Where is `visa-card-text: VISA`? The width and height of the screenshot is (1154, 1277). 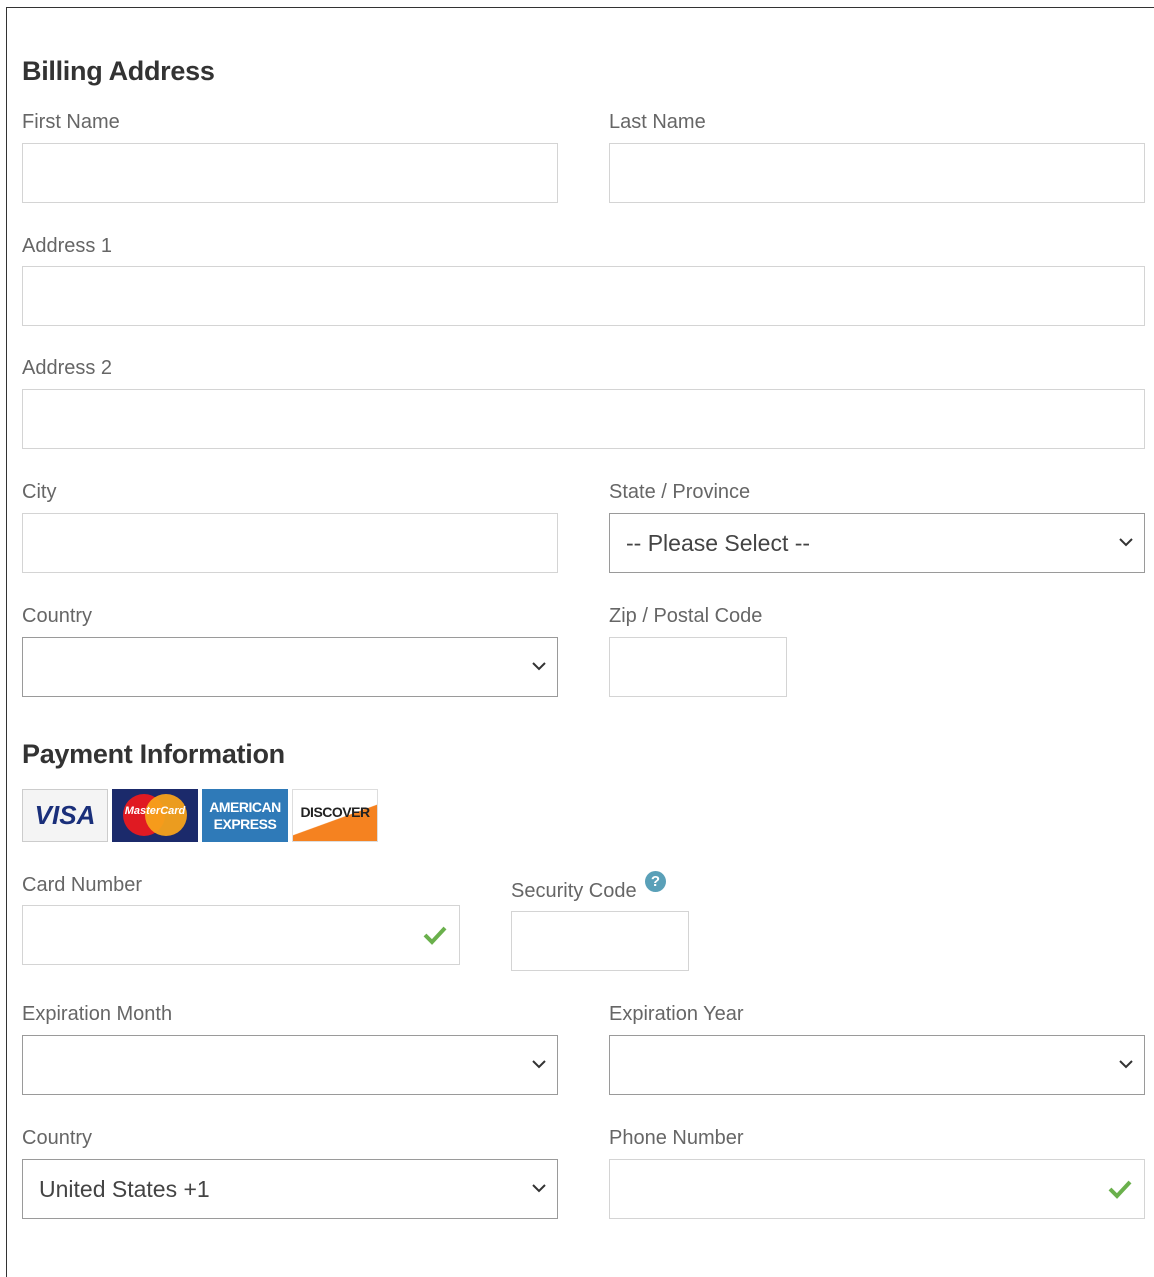
visa-card-text: VISA is located at coordinates (65, 815).